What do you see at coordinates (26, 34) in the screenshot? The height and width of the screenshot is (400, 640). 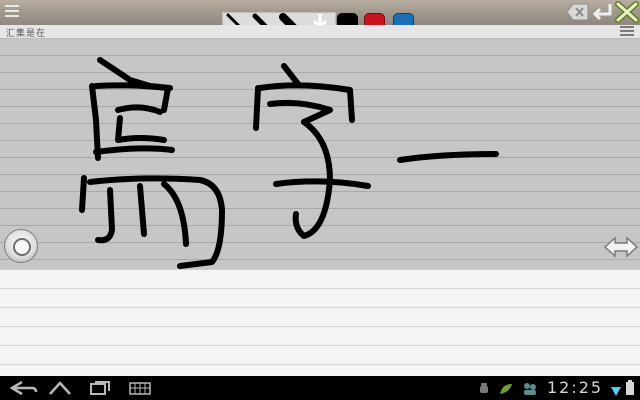 I see `preview-text: 汇集是在` at bounding box center [26, 34].